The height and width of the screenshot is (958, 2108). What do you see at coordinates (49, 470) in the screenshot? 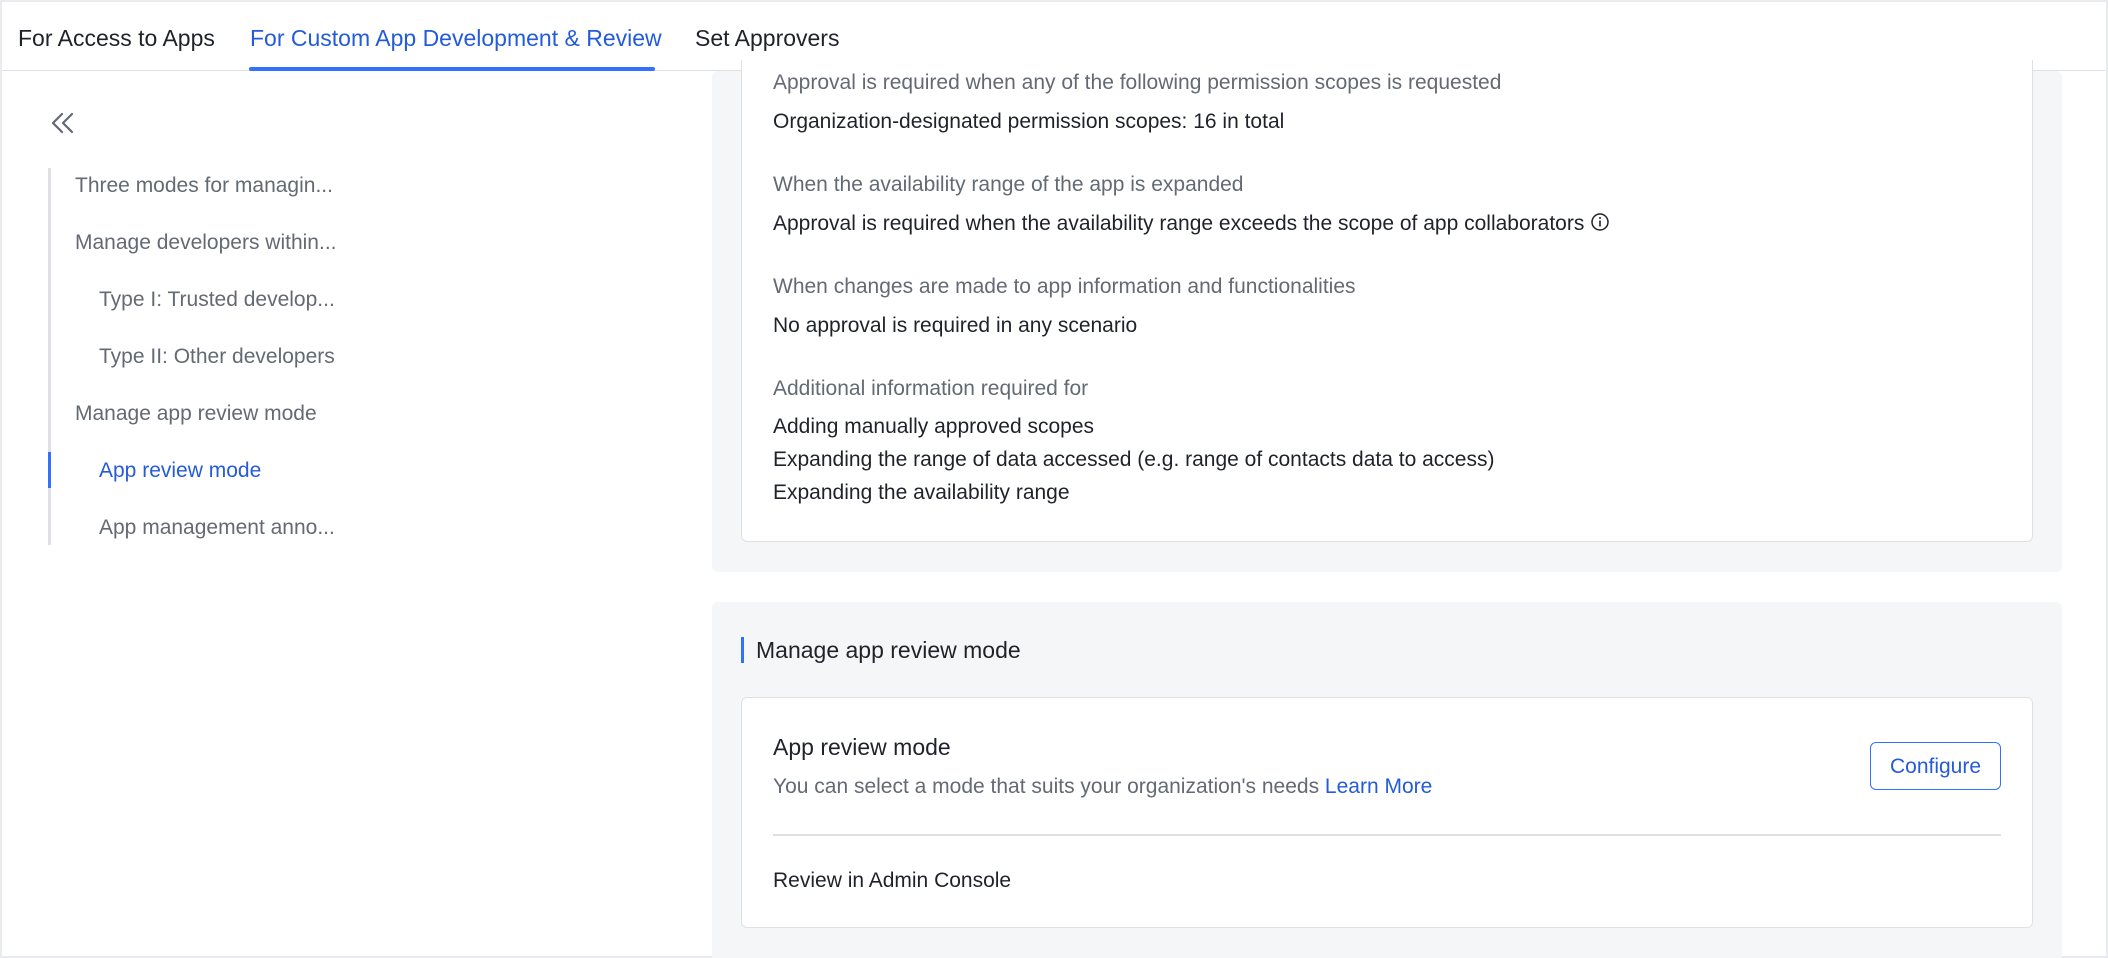
I see `toc-active-indicator` at bounding box center [49, 470].